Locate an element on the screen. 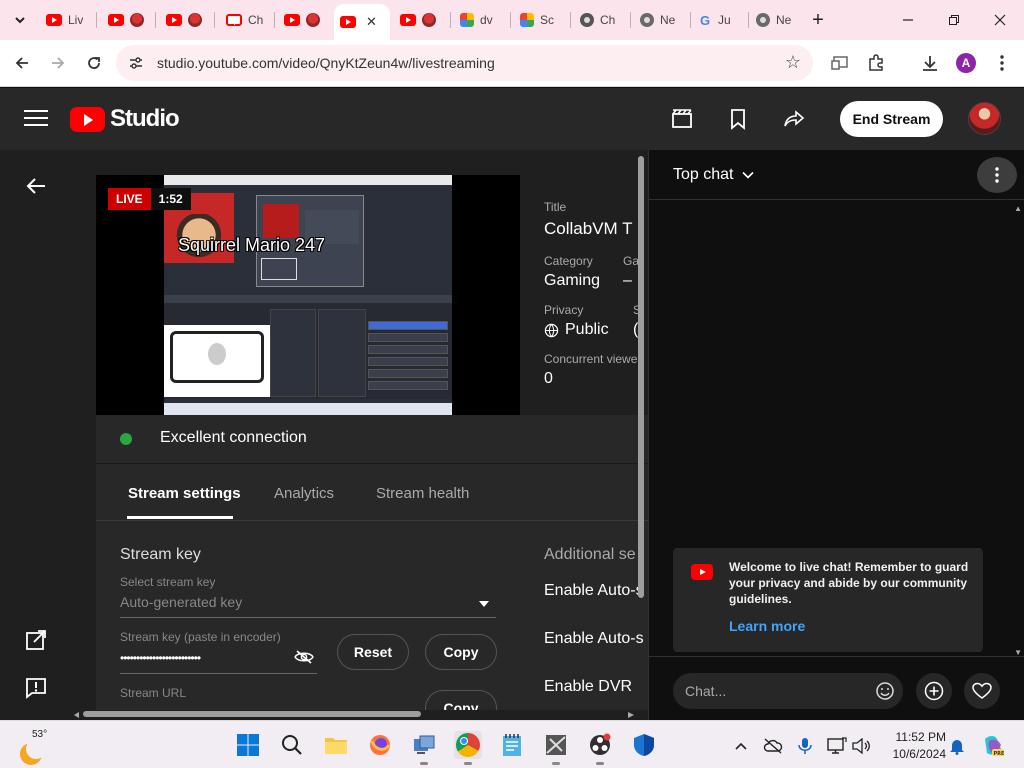  monitor-icon is located at coordinates (837, 745).